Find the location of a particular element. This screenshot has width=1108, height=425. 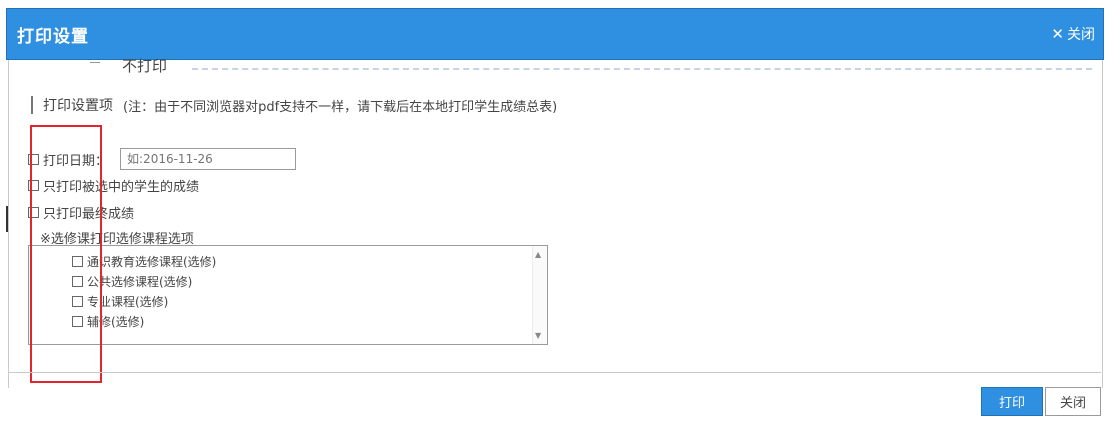

settings-note: (注：由于不同浏览器对pdf支持不一样，请下载后在本地打印学生成绩总表) is located at coordinates (340, 107).